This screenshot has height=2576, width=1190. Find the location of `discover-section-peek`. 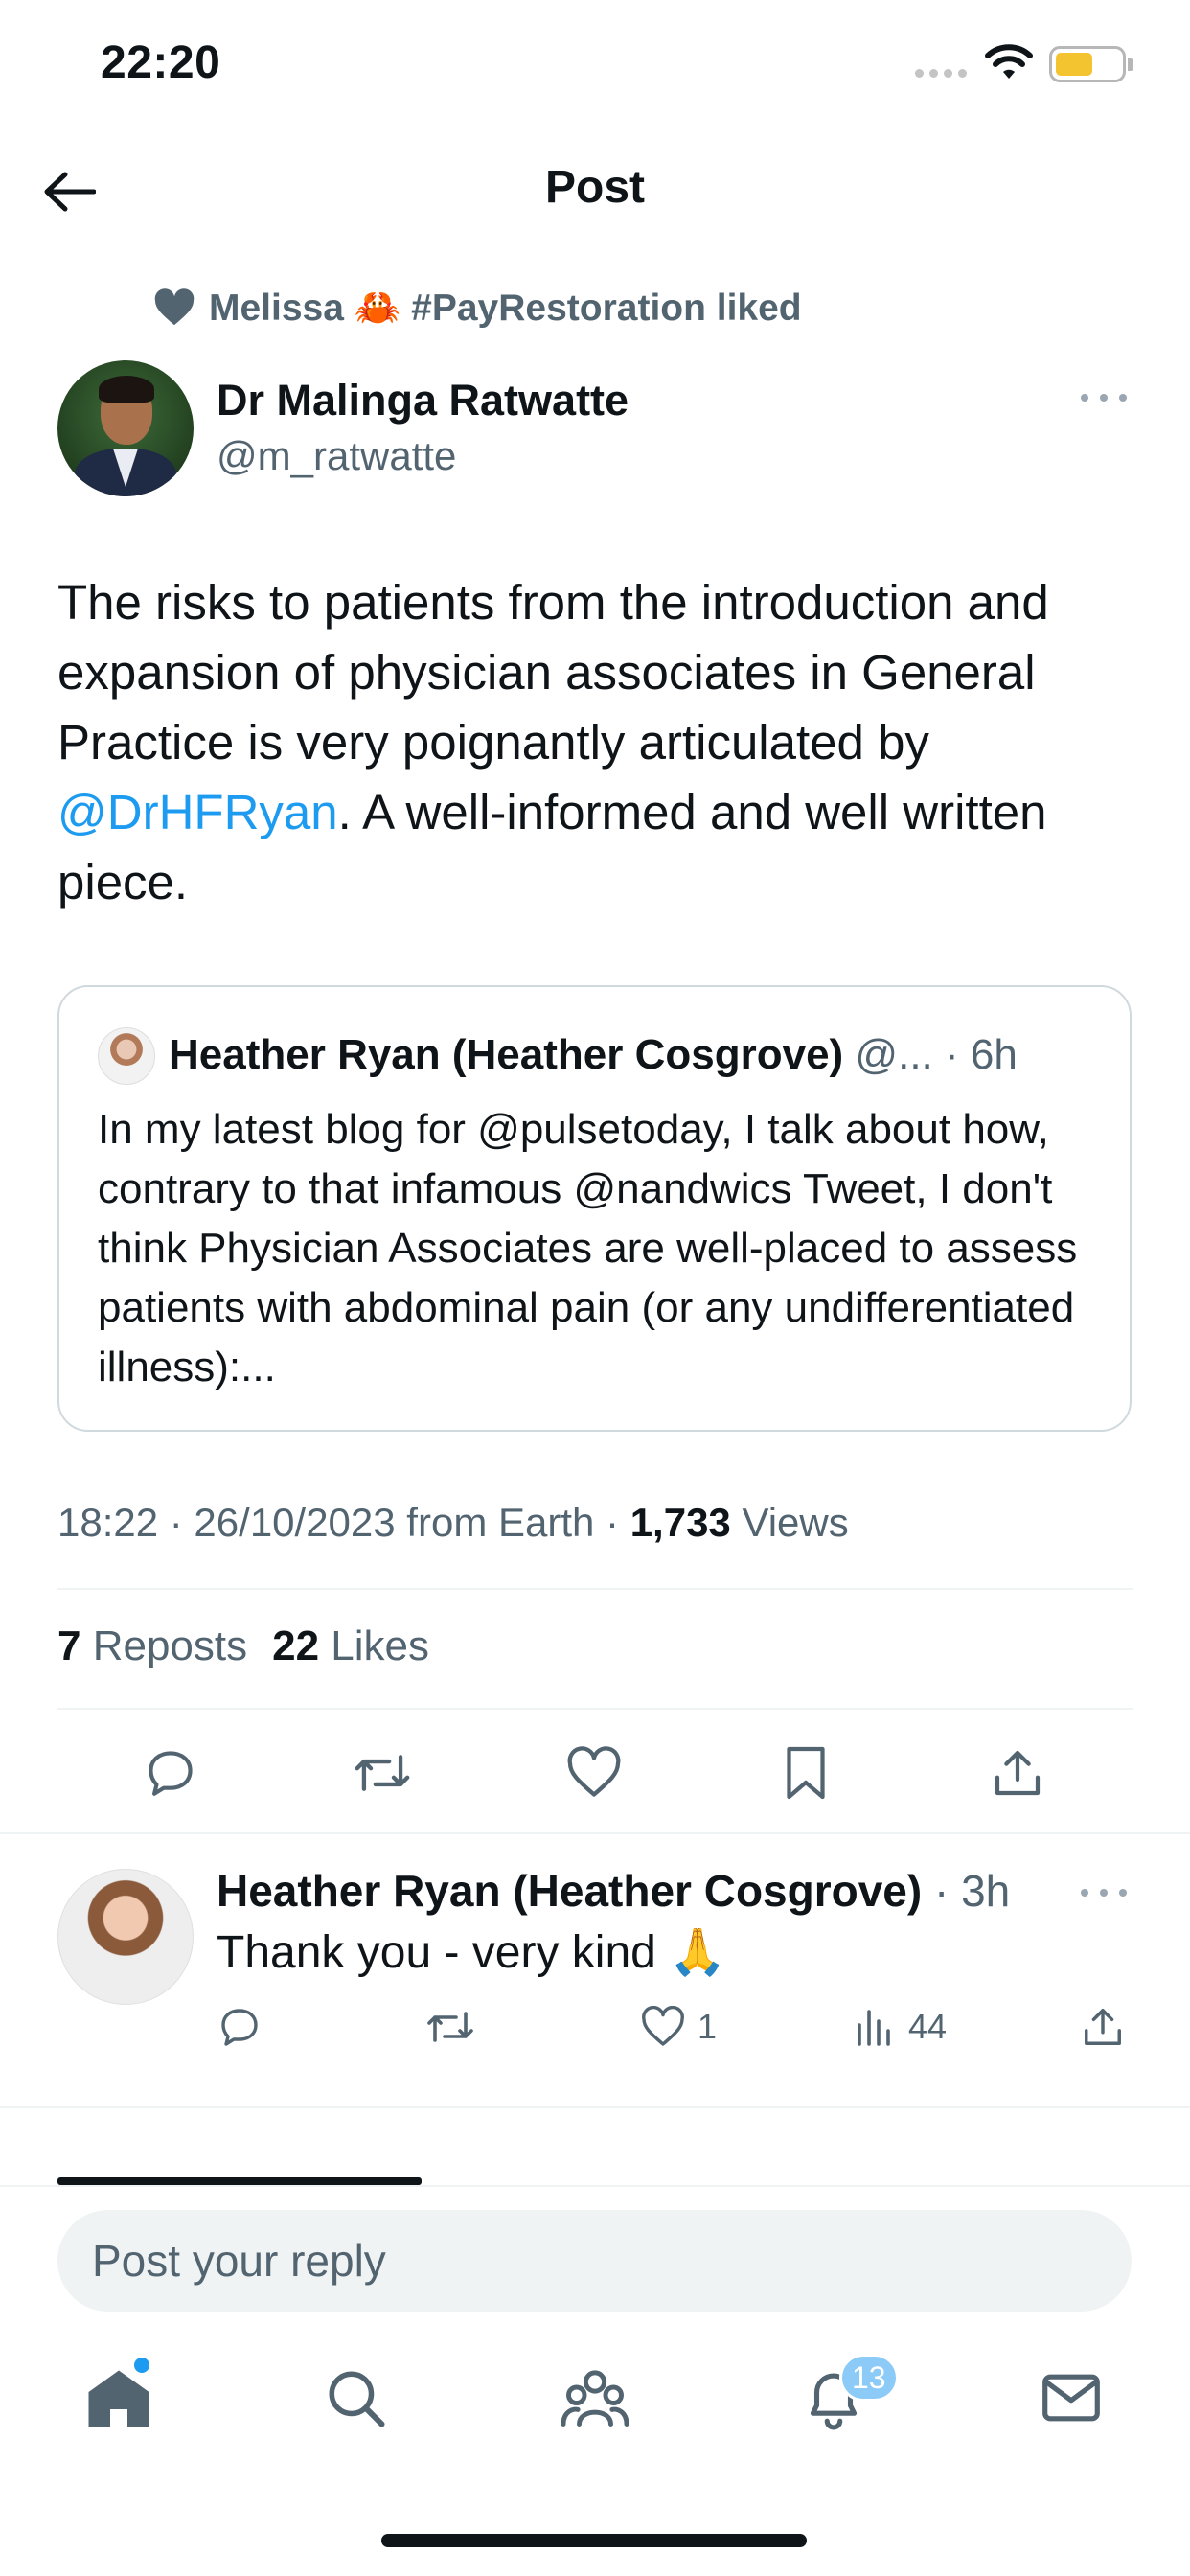

discover-section-peek is located at coordinates (249, 2175).